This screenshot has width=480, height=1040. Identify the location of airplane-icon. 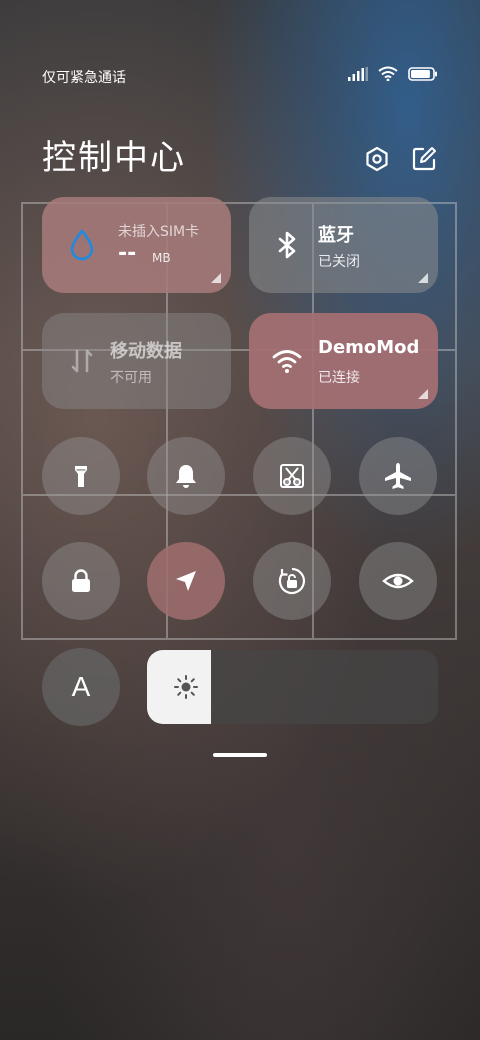
(398, 476).